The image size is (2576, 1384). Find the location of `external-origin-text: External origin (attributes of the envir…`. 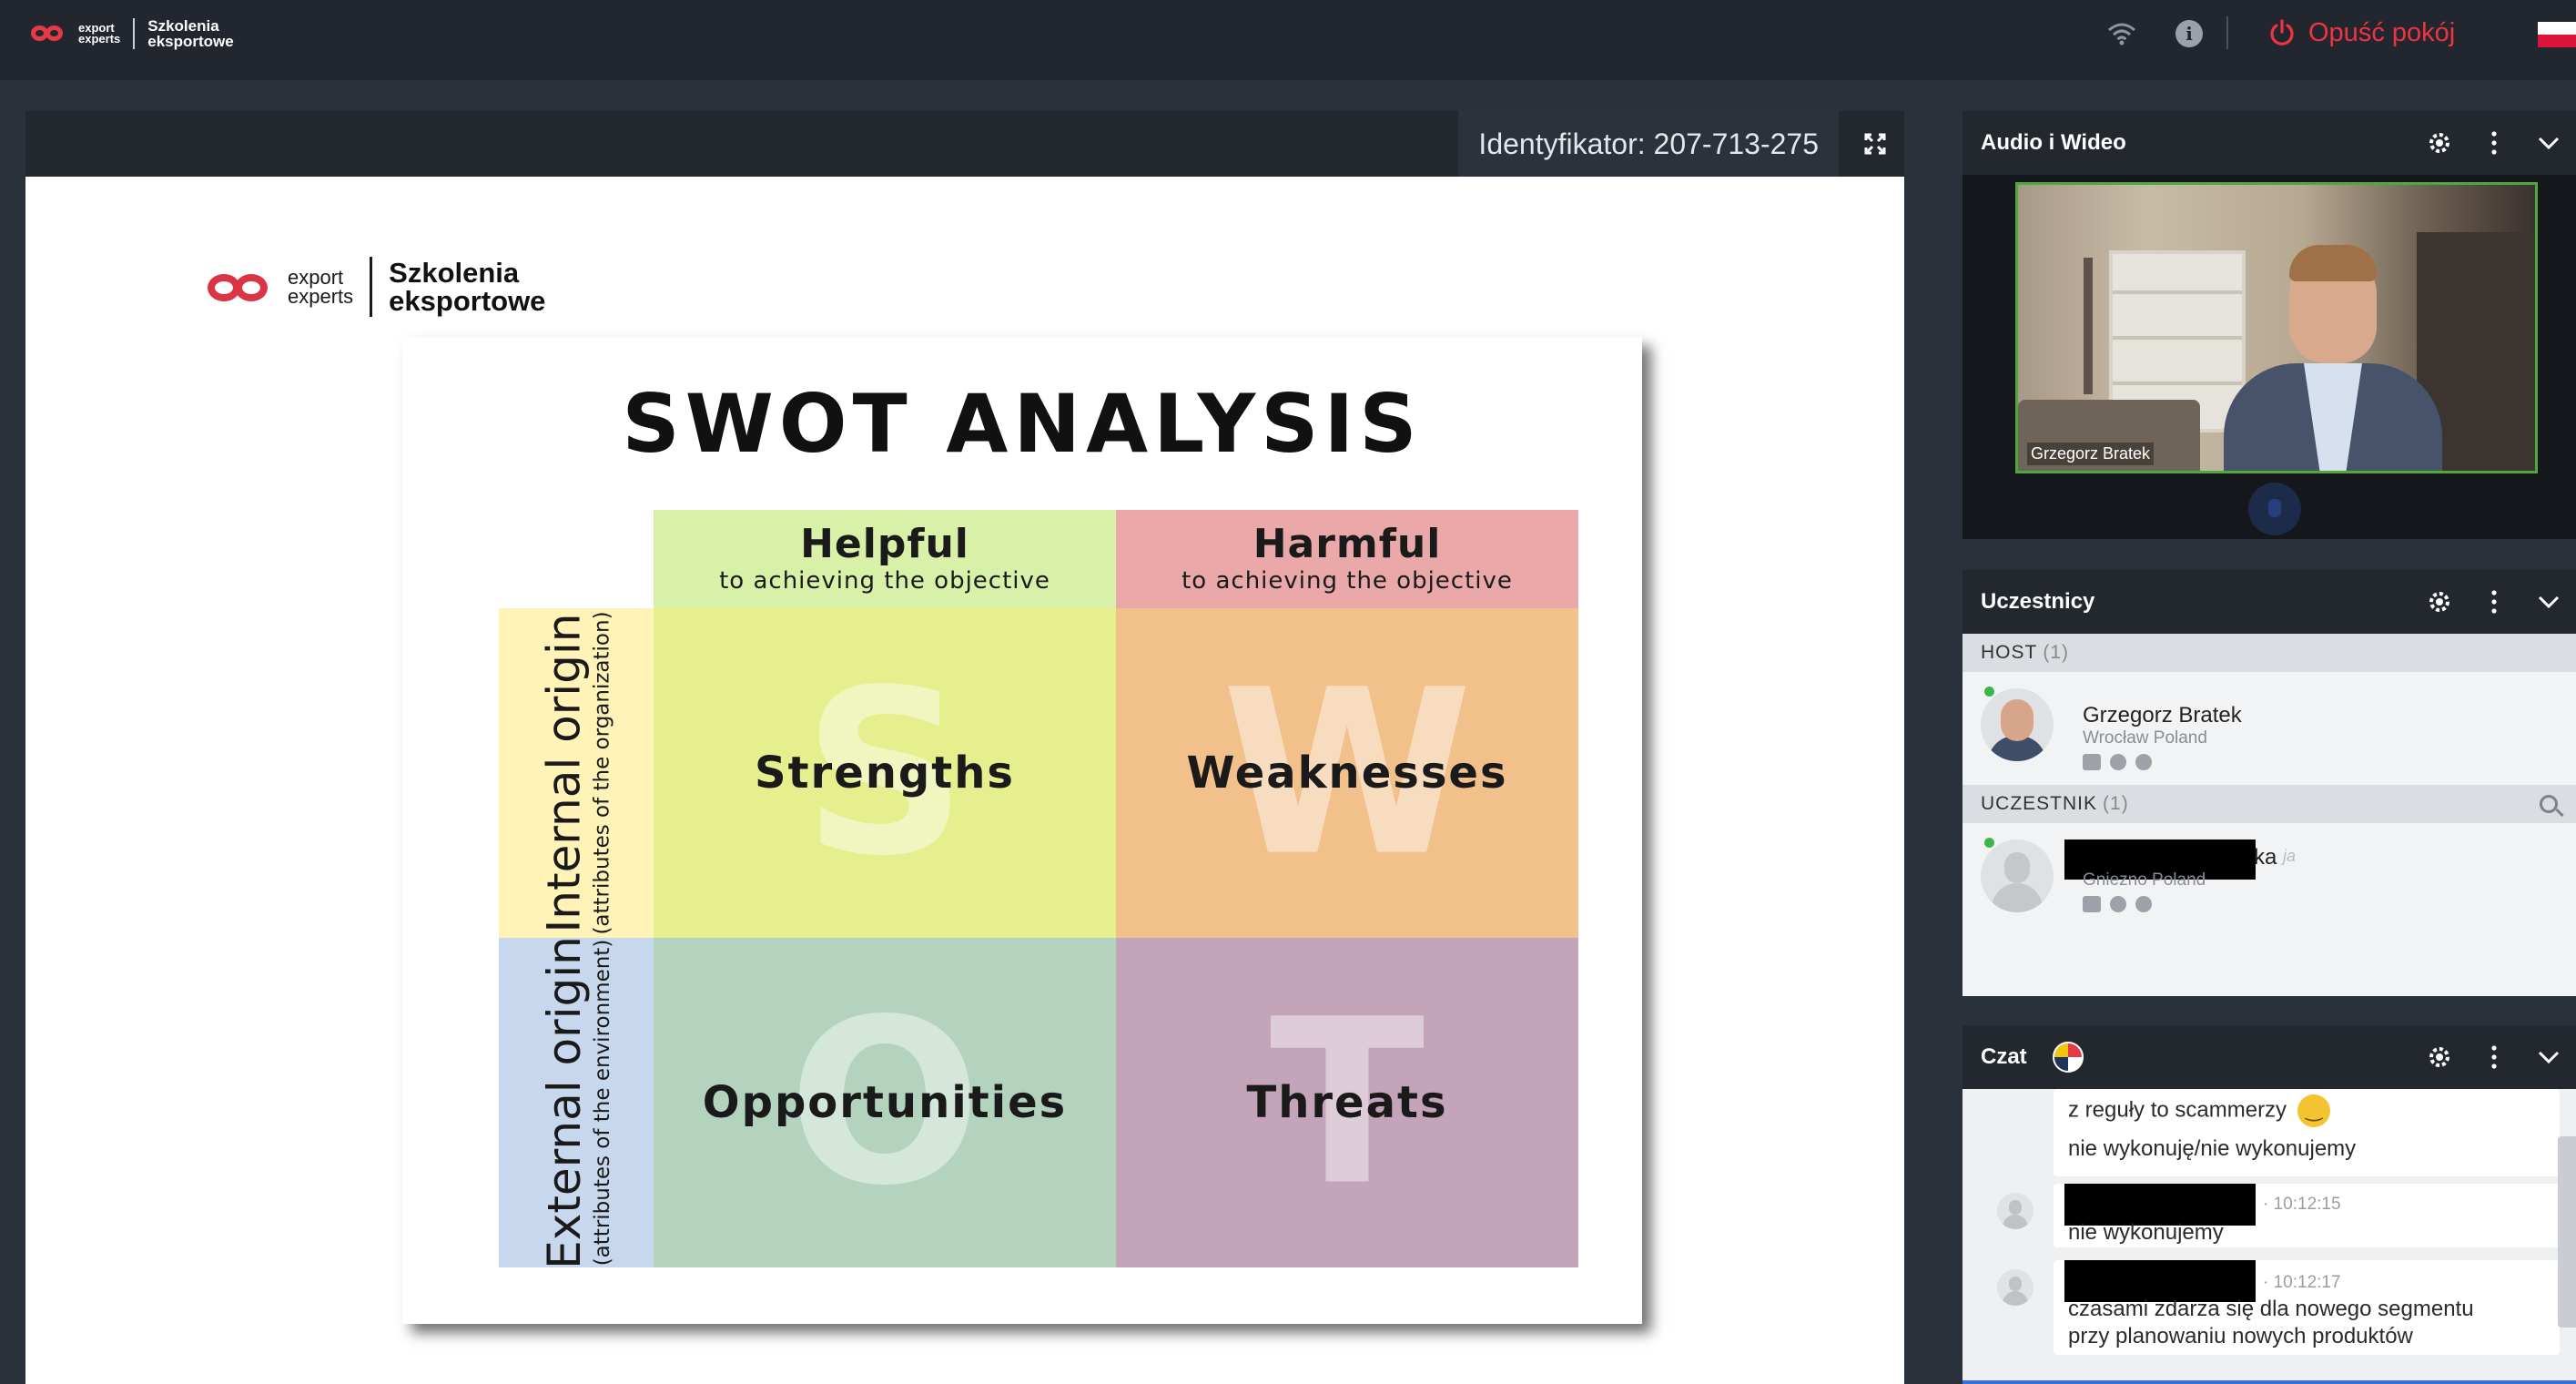

external-origin-text: External origin (attributes of the envir… is located at coordinates (576, 1103).